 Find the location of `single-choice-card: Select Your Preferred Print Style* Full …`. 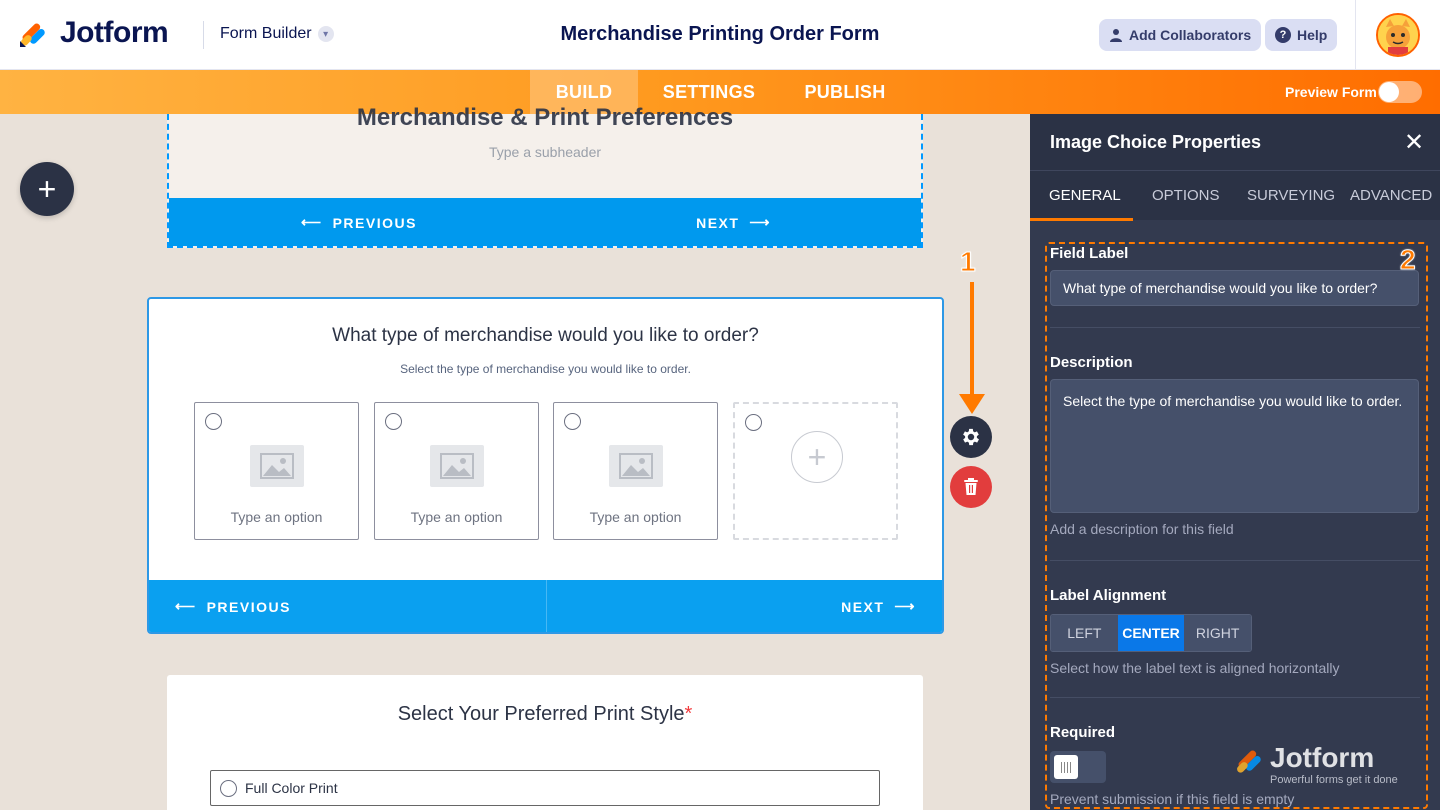

single-choice-card: Select Your Preferred Print Style* Full … is located at coordinates (545, 742).